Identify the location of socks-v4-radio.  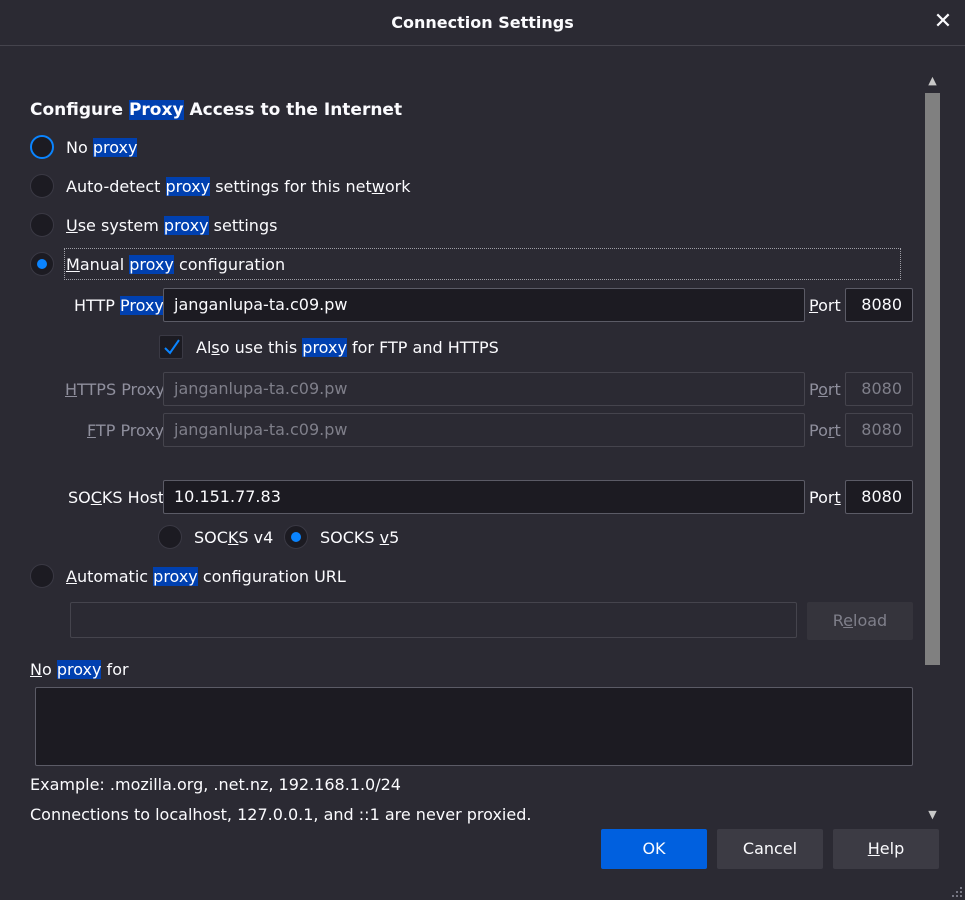
(170, 537).